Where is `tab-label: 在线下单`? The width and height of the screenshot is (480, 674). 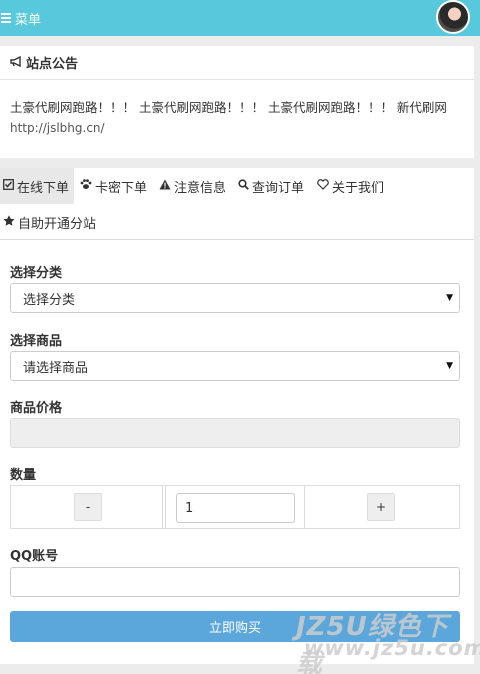
tab-label: 在线下单 is located at coordinates (43, 188).